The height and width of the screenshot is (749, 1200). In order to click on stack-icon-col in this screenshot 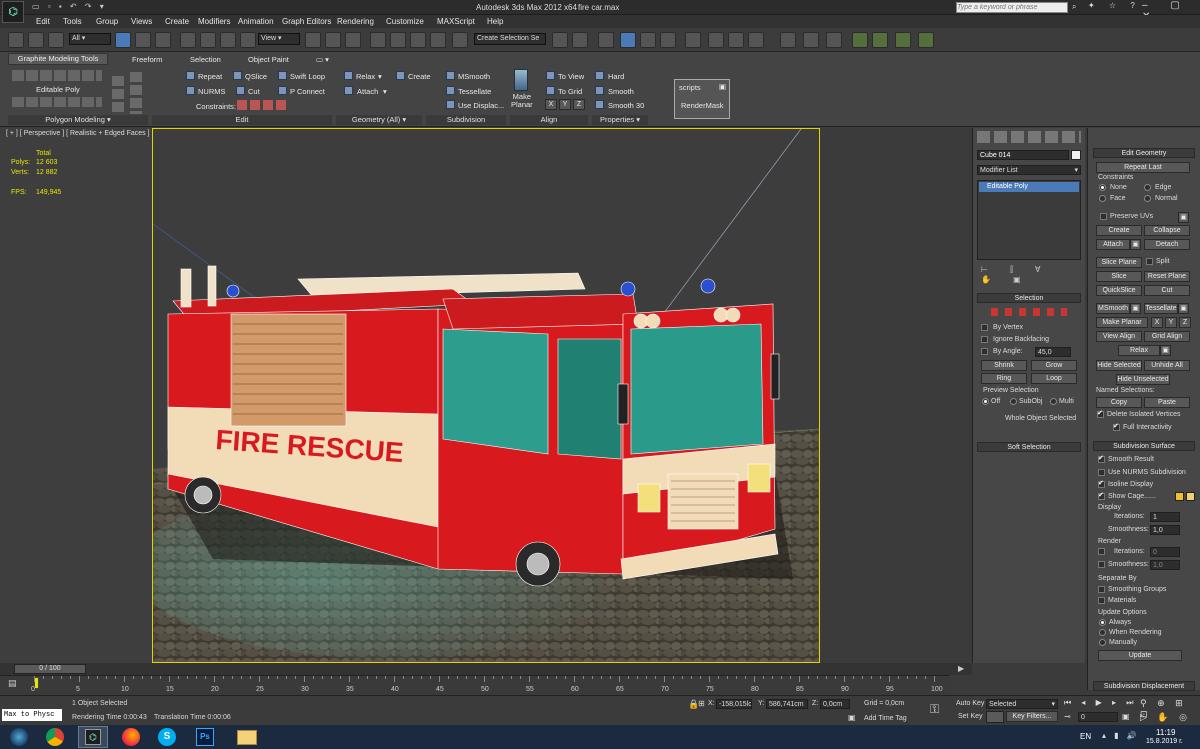, I will do `click(118, 95)`.